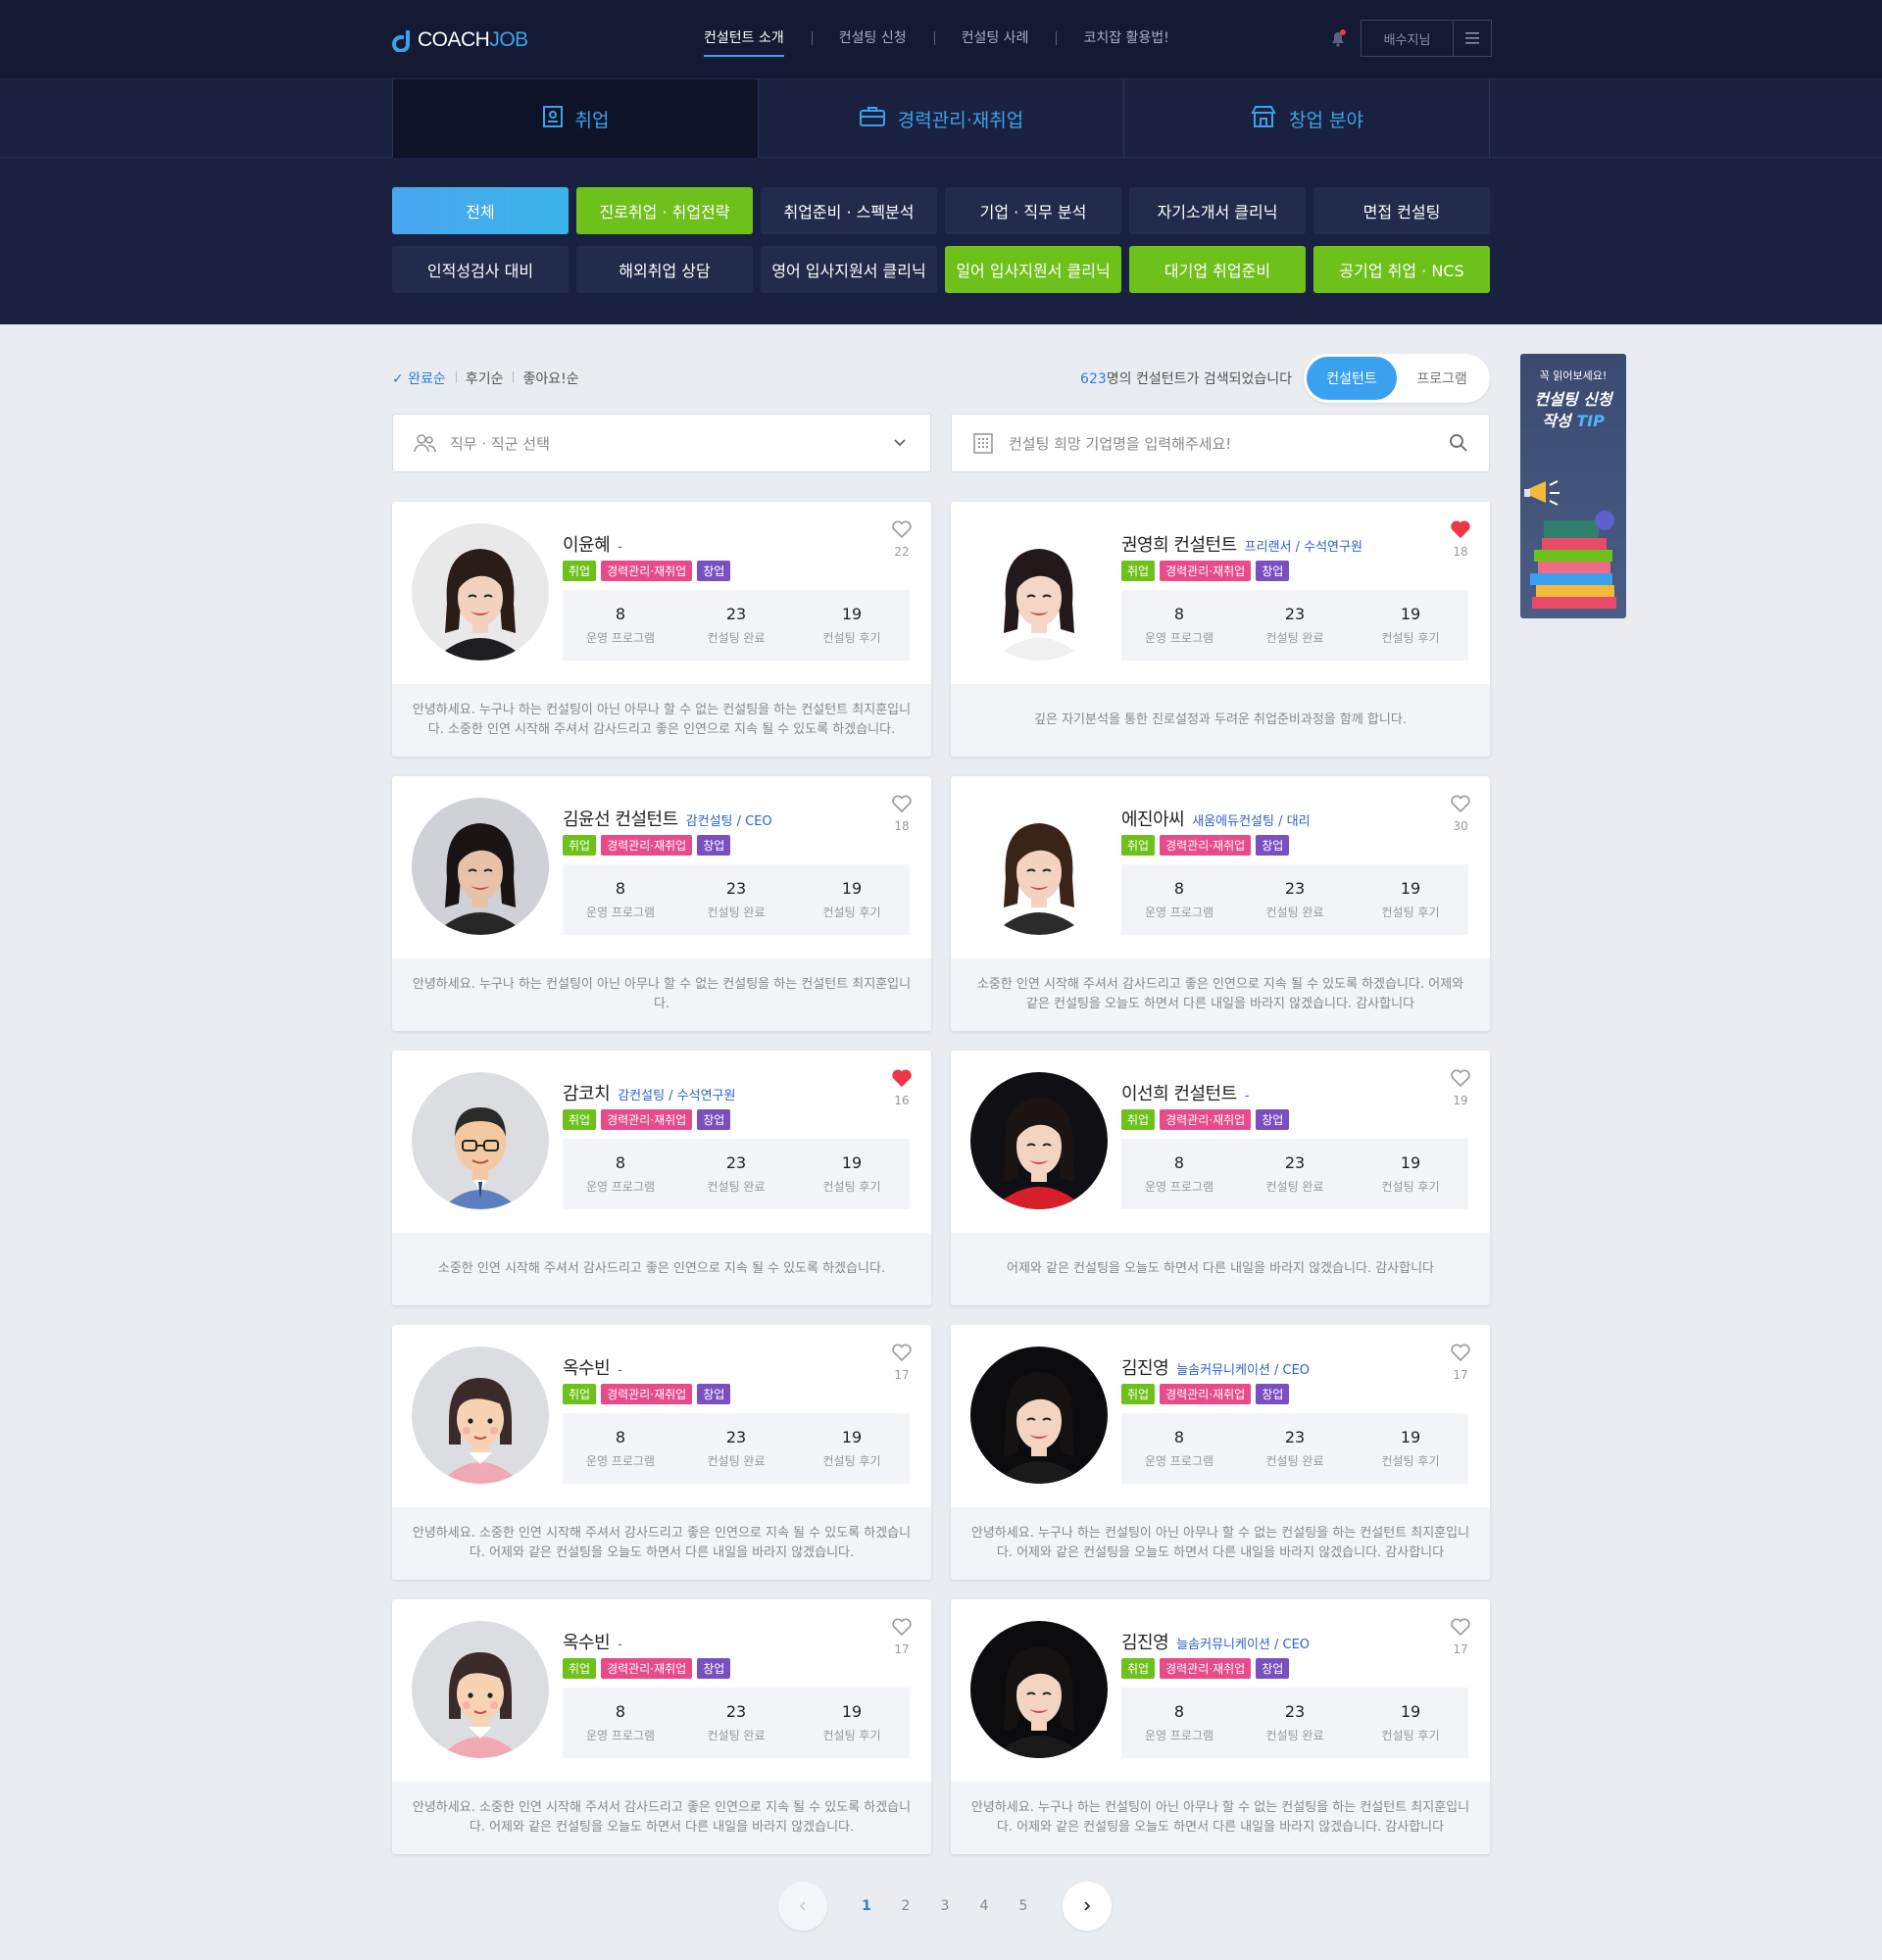  I want to click on nav-item-guide: 코치잡 활용법!, so click(1126, 37).